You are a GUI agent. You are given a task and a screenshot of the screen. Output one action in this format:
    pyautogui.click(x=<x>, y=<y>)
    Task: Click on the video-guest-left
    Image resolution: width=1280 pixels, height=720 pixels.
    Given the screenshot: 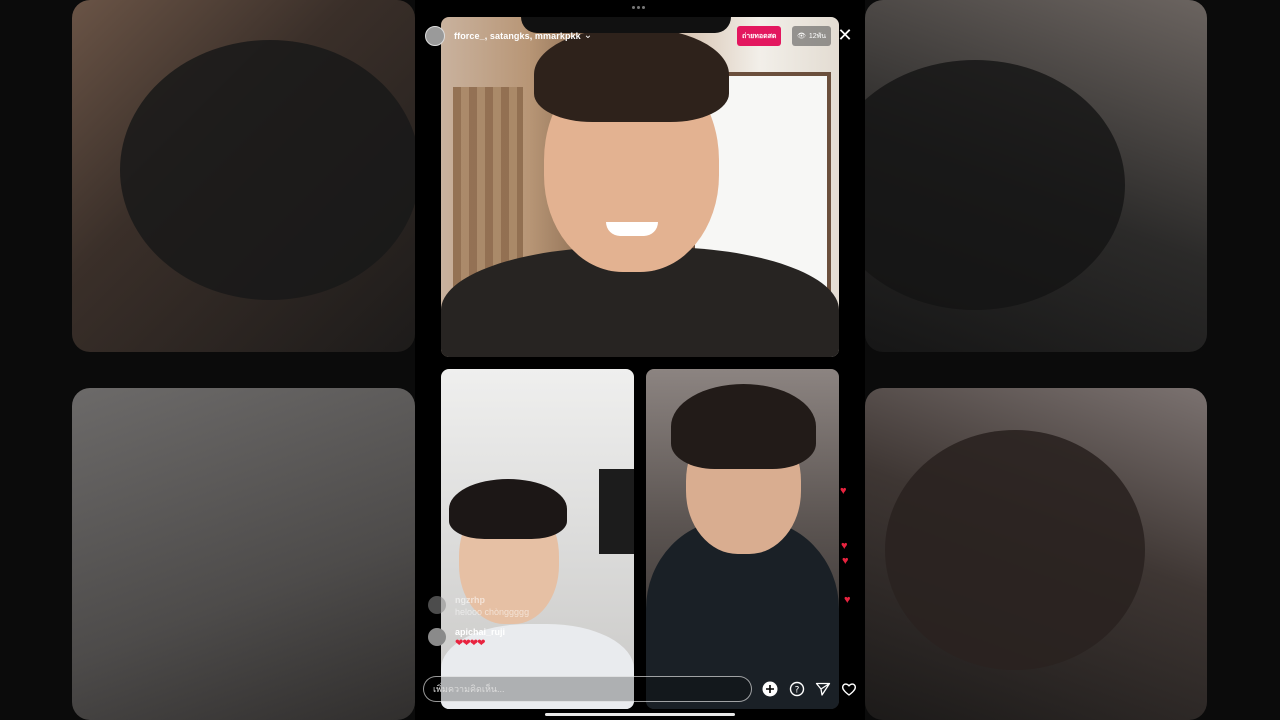 What is the action you would take?
    pyautogui.click(x=537, y=539)
    